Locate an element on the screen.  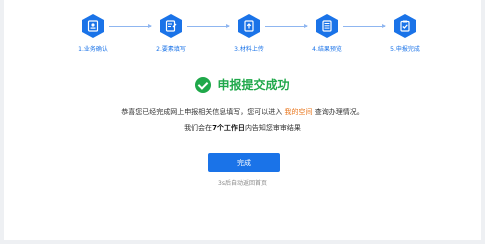
result-message-line-2: 我们会在7个工作日内告知您审审结果 is located at coordinates (242, 128).